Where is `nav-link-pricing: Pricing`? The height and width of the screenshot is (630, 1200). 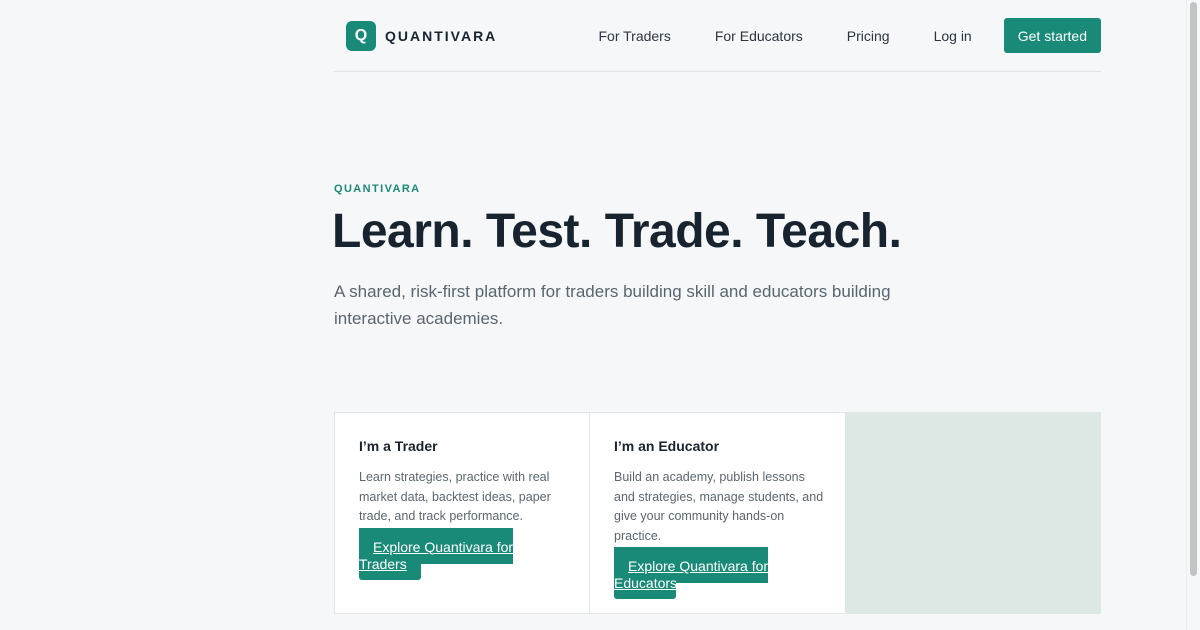 nav-link-pricing: Pricing is located at coordinates (868, 36).